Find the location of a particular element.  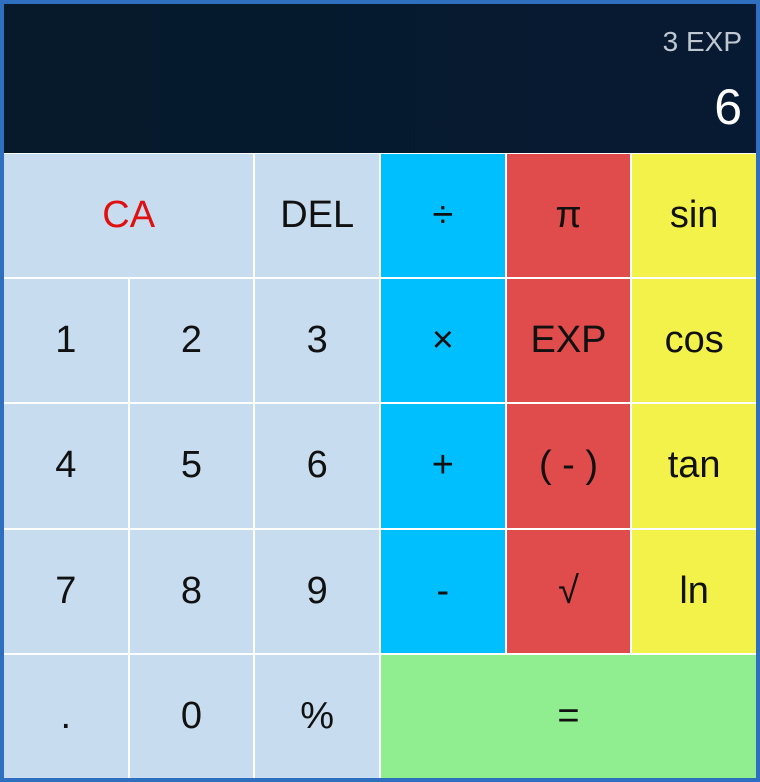

digit-0-button: 0 is located at coordinates (191, 716).